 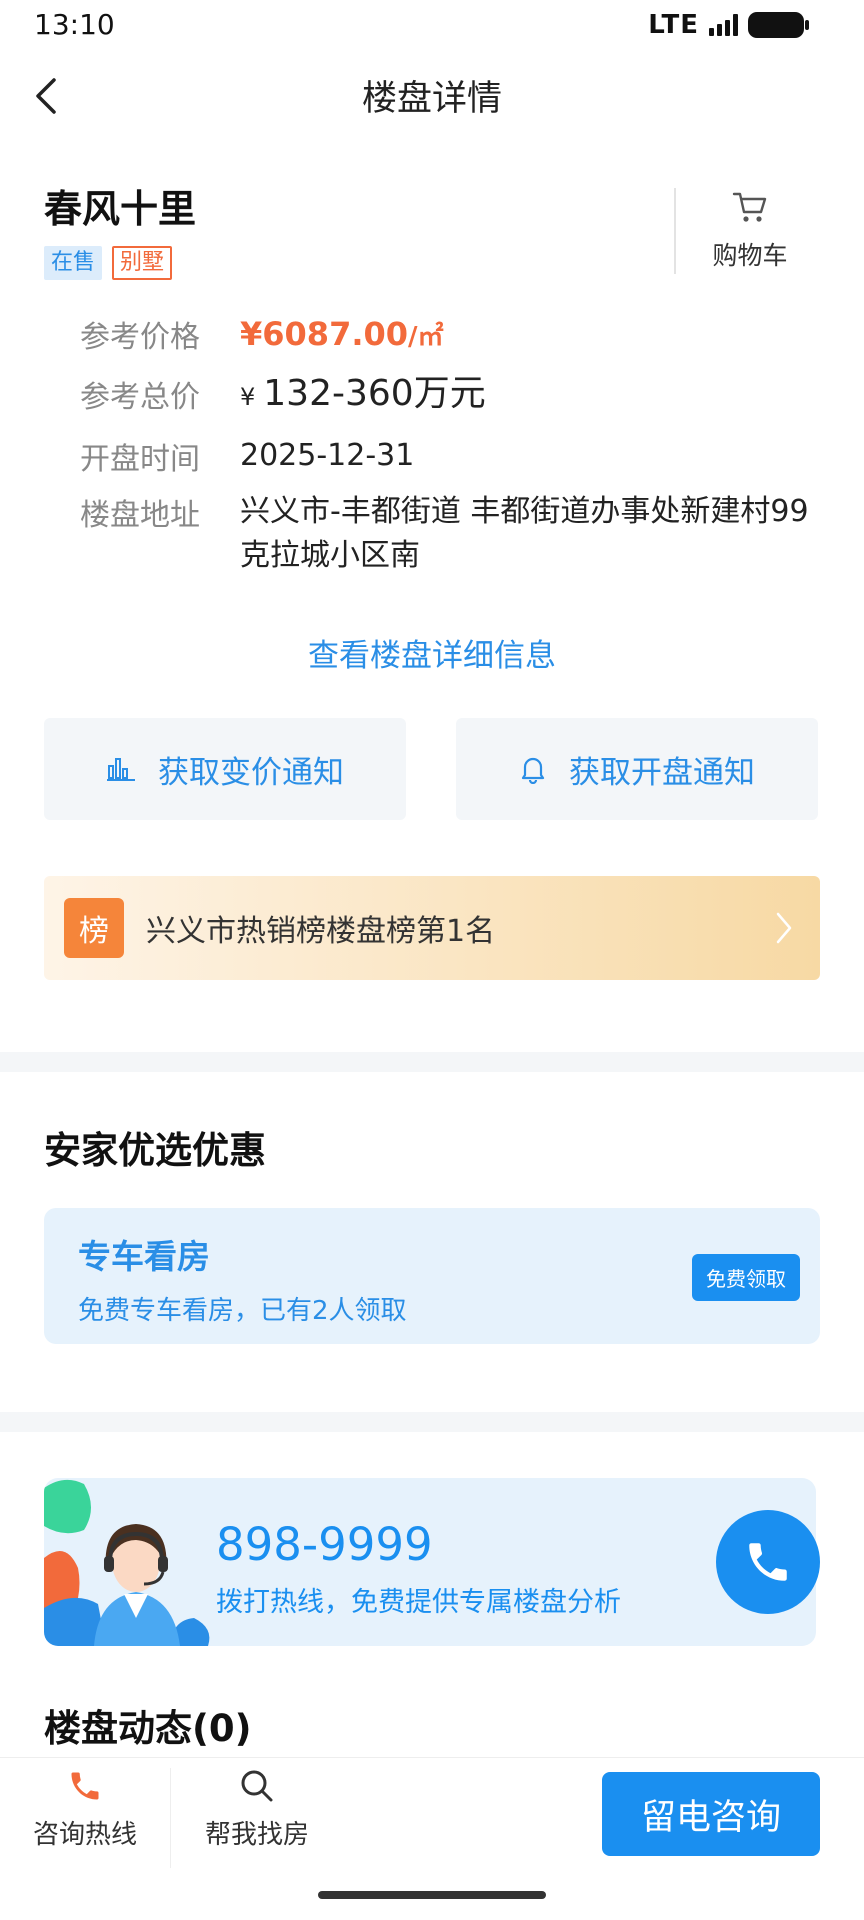 What do you see at coordinates (432, 1895) in the screenshot?
I see `home-indicator` at bounding box center [432, 1895].